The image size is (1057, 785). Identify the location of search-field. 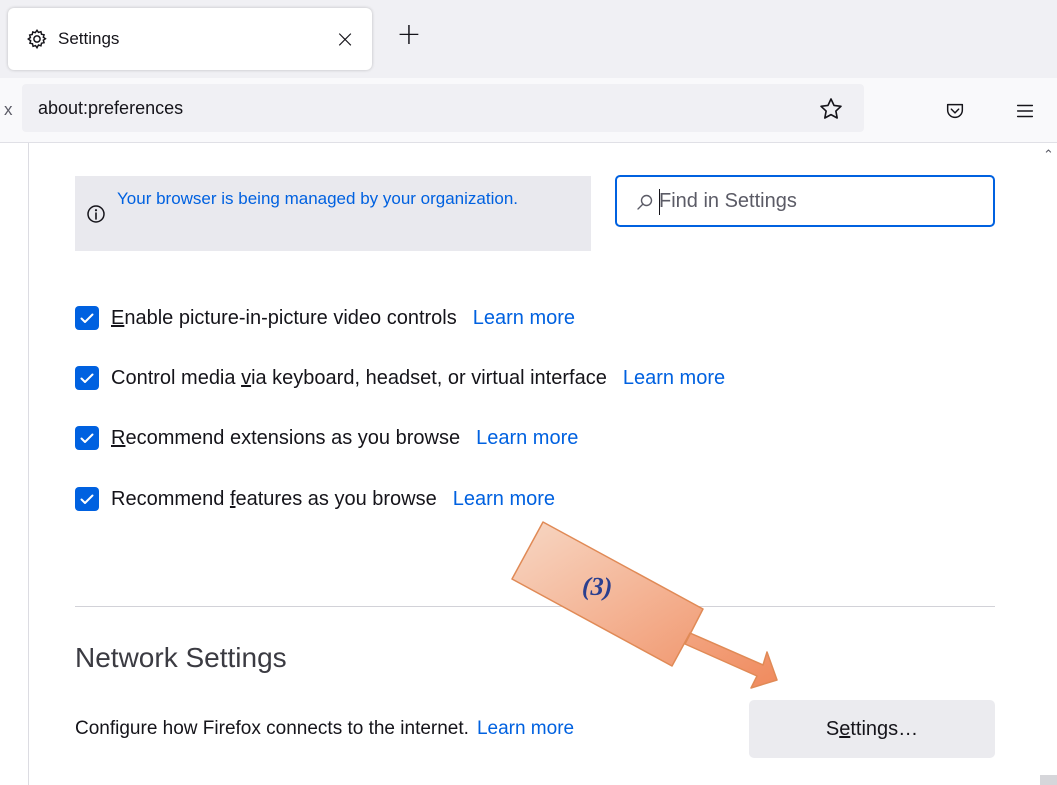
(805, 201).